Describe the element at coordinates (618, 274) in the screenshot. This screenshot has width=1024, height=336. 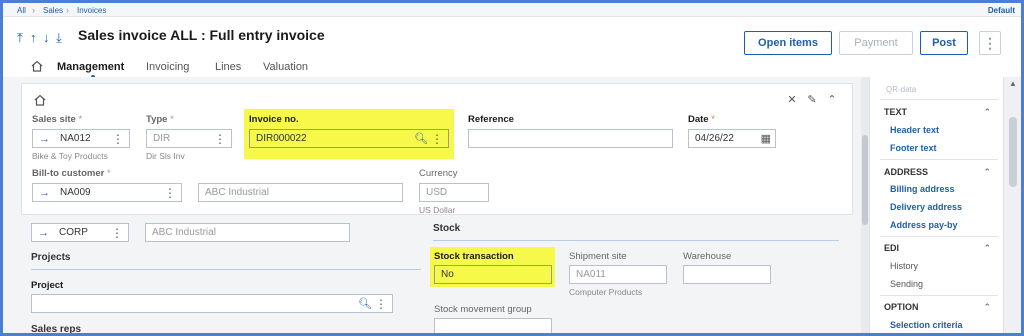
I see `shipment-site-field: NA011` at that location.